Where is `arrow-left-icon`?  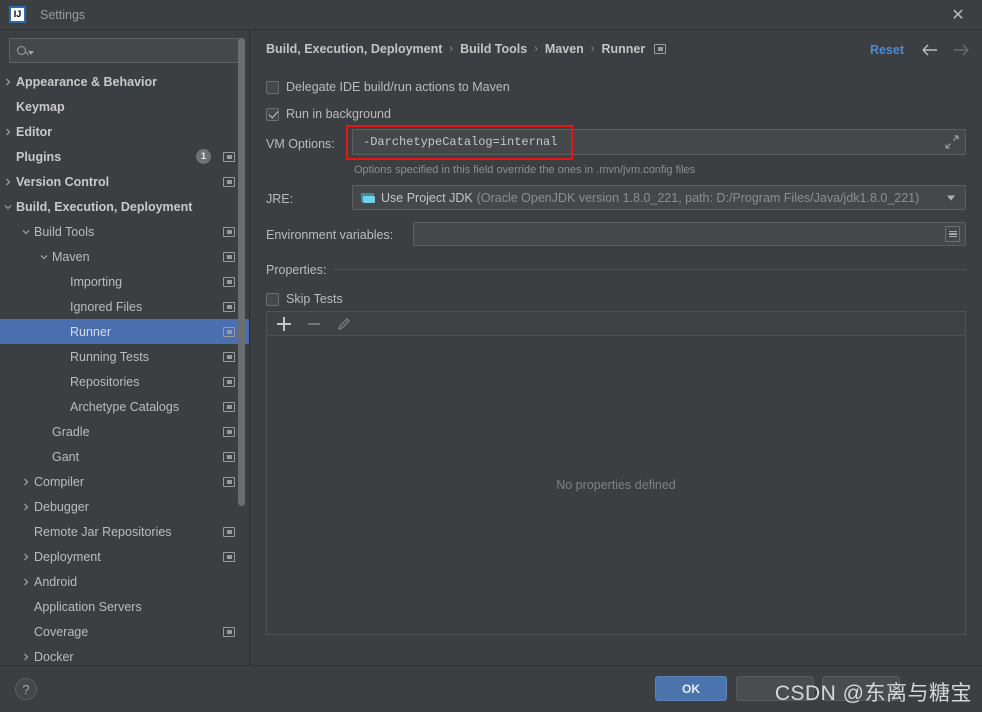
arrow-left-icon is located at coordinates (930, 50).